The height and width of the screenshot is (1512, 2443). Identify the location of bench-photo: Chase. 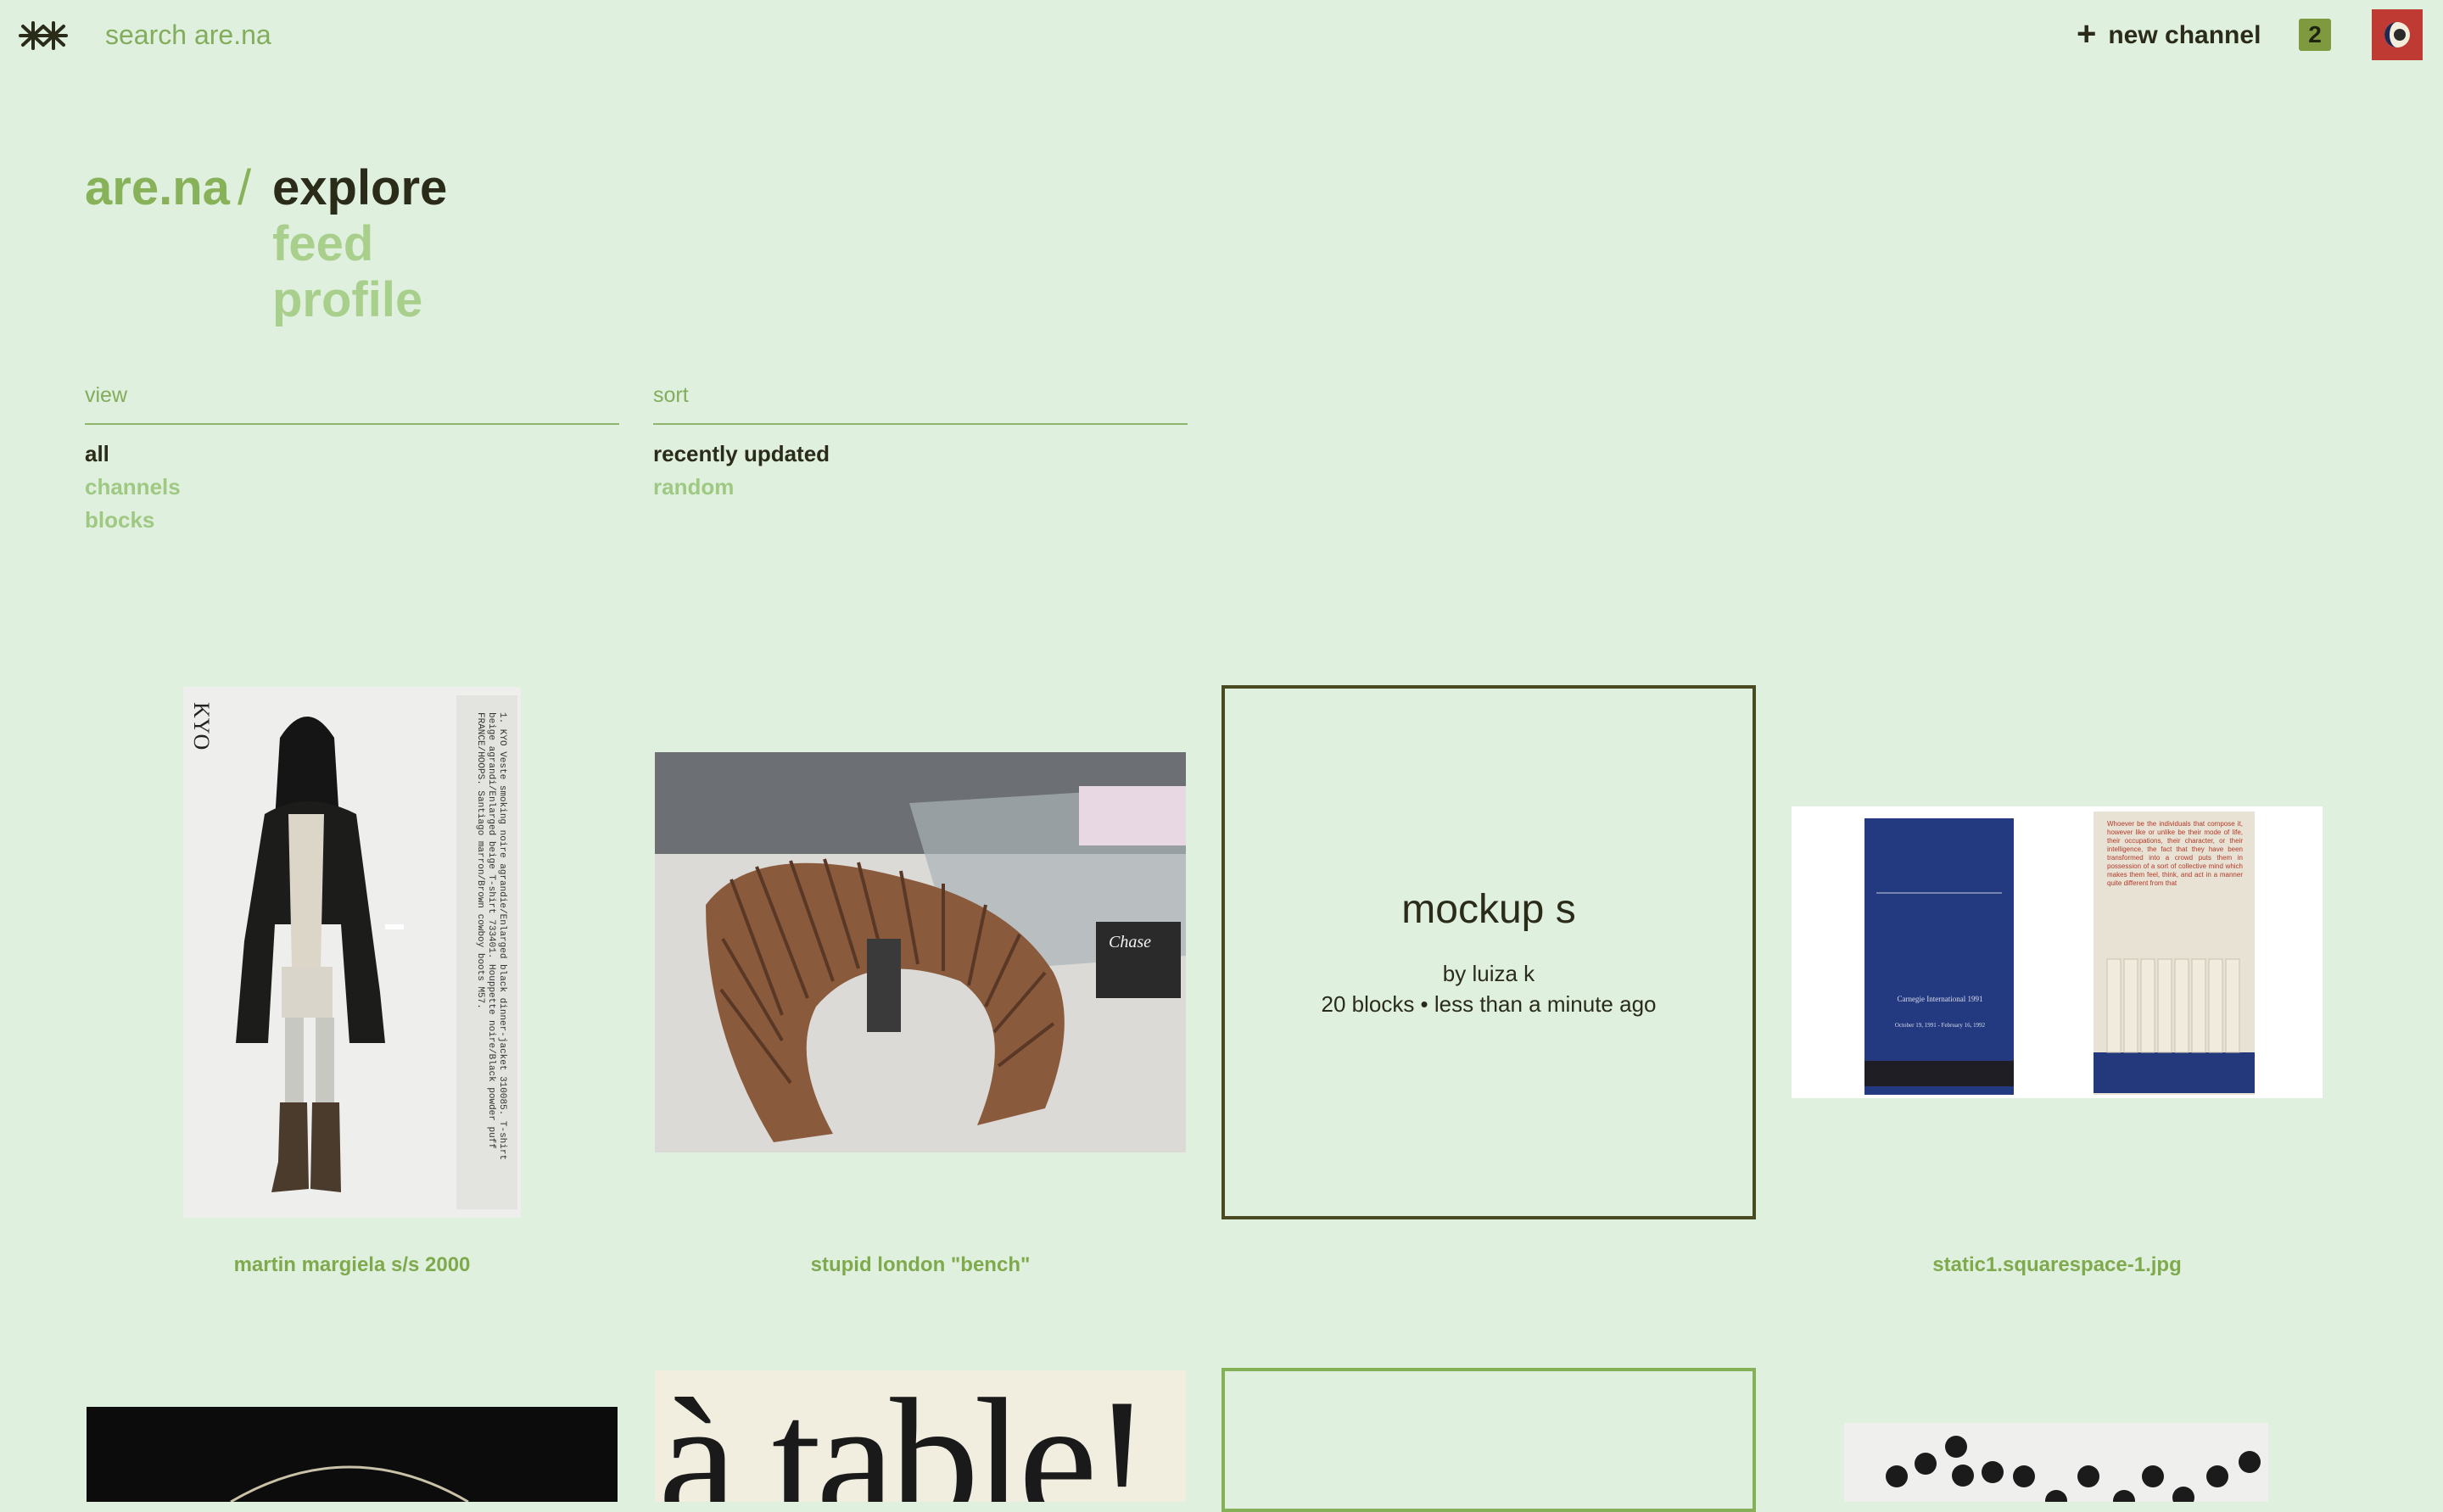
(920, 952).